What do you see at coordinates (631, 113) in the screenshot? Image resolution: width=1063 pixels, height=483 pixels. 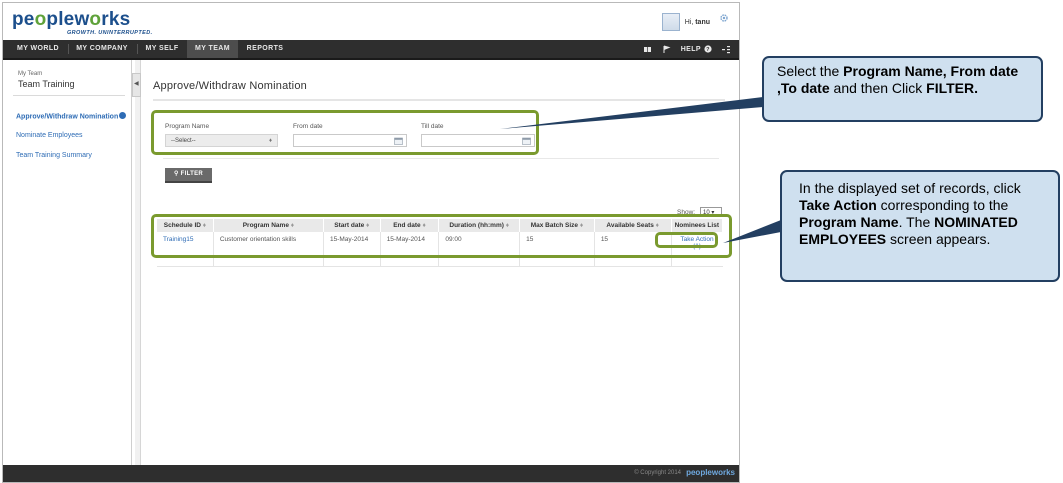 I see `filter-callout-pointer` at bounding box center [631, 113].